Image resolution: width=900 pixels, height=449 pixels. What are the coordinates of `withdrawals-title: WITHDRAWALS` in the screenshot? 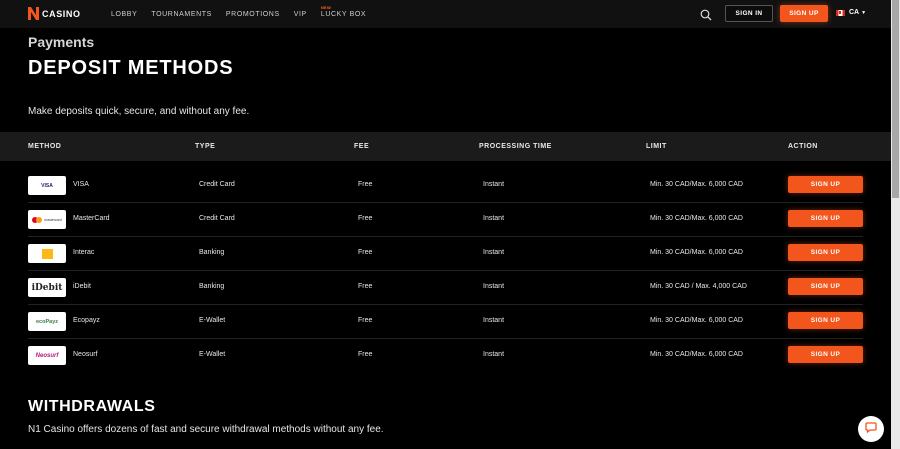 It's located at (92, 406).